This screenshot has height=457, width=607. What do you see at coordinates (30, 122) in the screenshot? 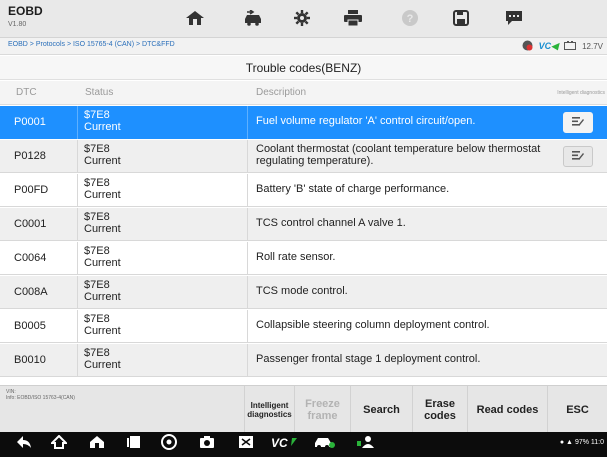
I see `row-dtc: P0001` at bounding box center [30, 122].